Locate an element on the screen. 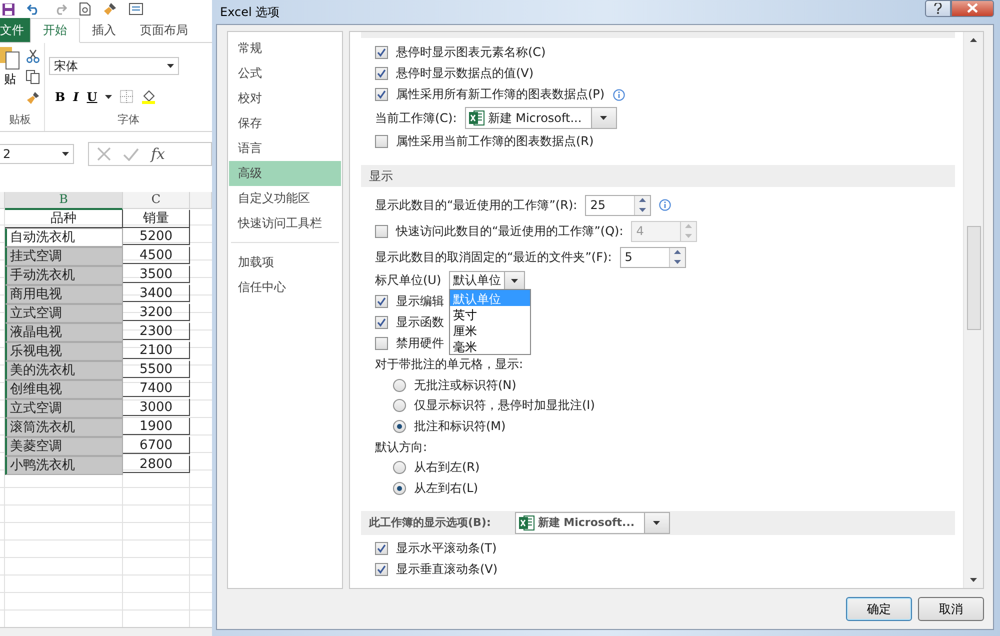 This screenshot has width=1000, height=636. border-icon is located at coordinates (127, 96).